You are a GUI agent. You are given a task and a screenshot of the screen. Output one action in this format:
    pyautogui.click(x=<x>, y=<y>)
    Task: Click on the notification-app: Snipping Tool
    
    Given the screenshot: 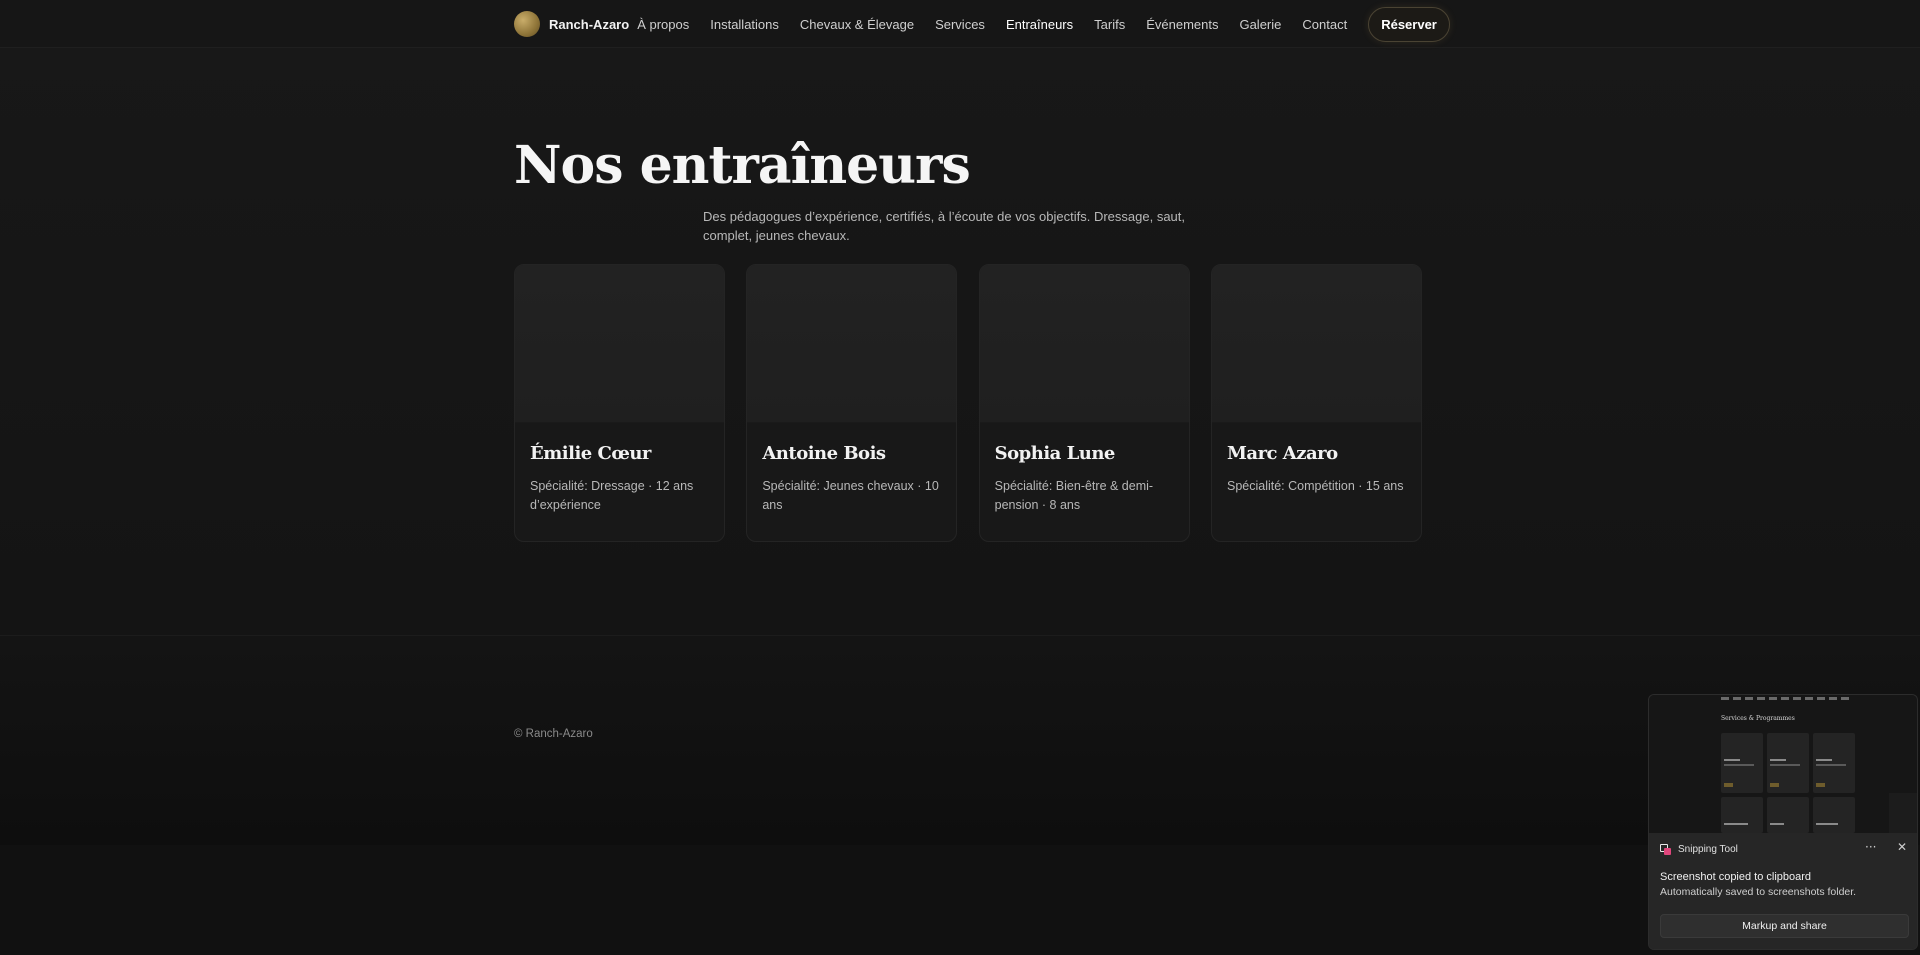 What is the action you would take?
    pyautogui.click(x=1699, y=849)
    